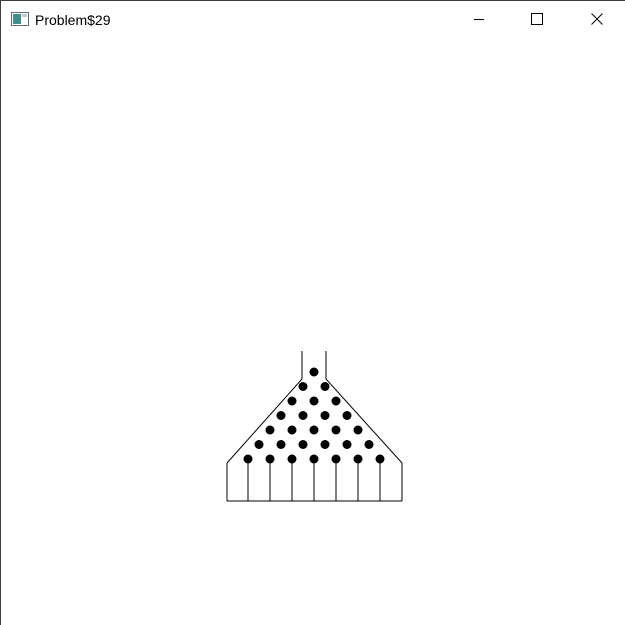 The width and height of the screenshot is (625, 625). I want to click on minimize-icon, so click(479, 19).